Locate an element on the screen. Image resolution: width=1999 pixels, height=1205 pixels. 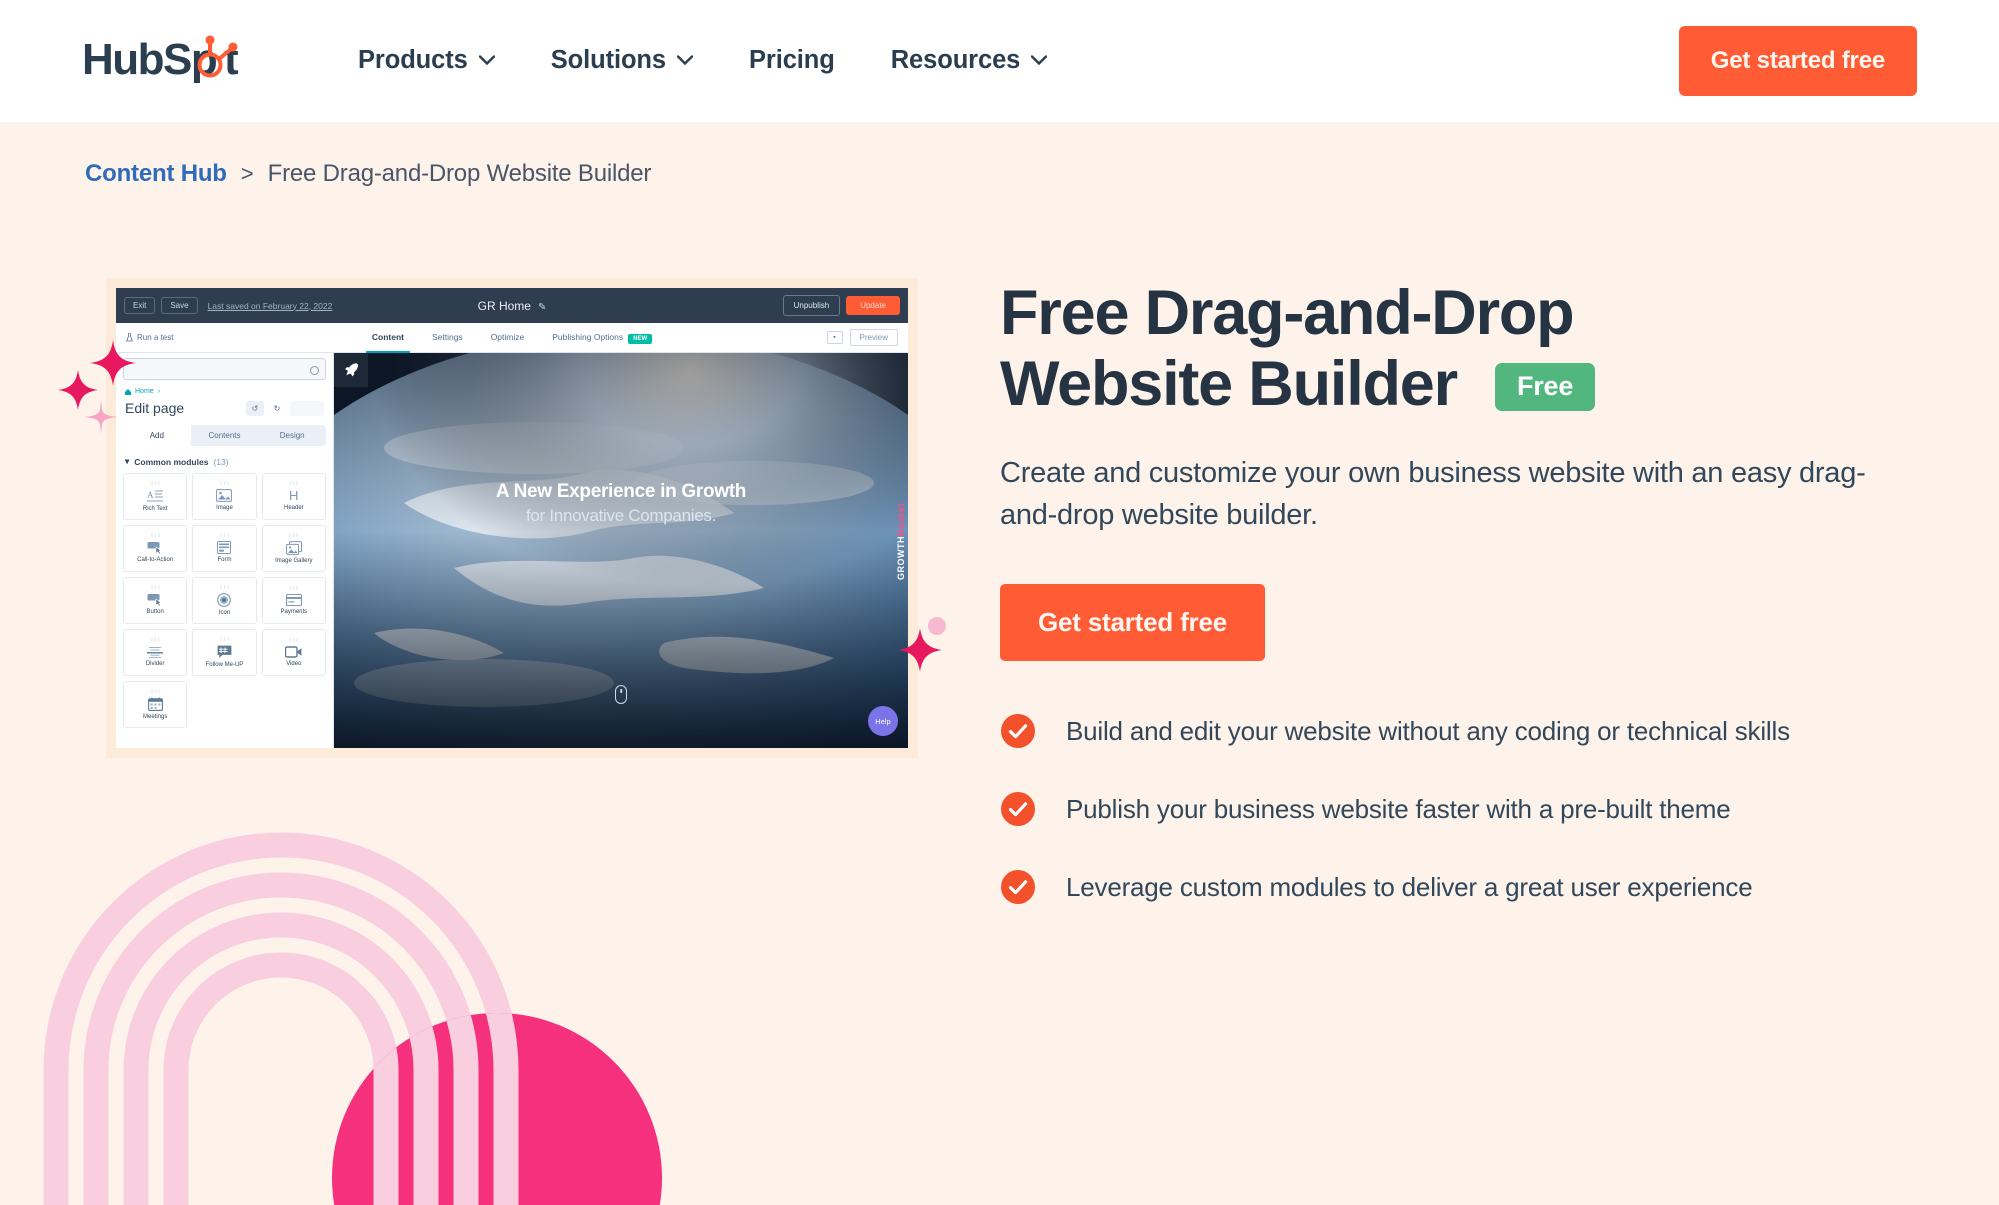
chevron-down-icon: ▾ is located at coordinates (127, 461).